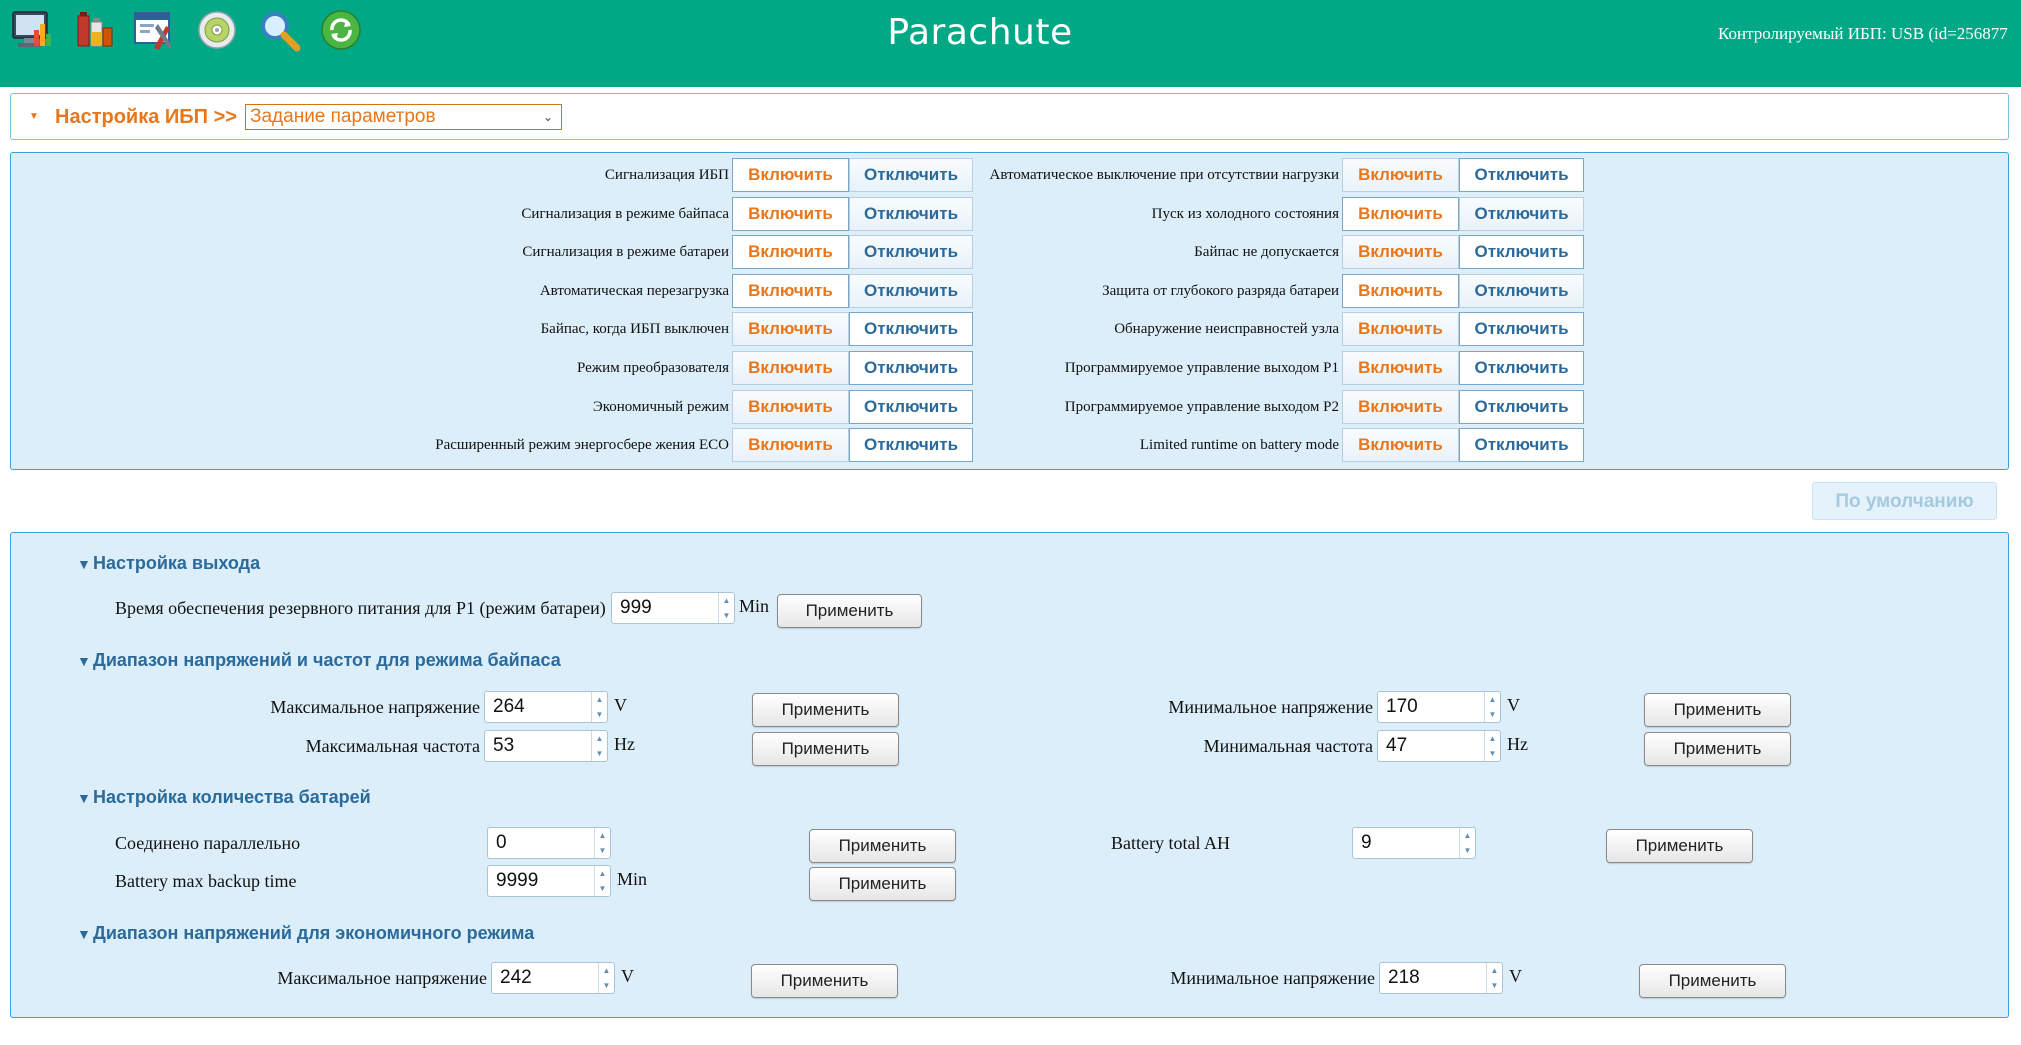 The width and height of the screenshot is (2021, 1045). Describe the element at coordinates (1517, 744) in the screenshot. I see `bypass-min-freq-unit: Hz` at that location.